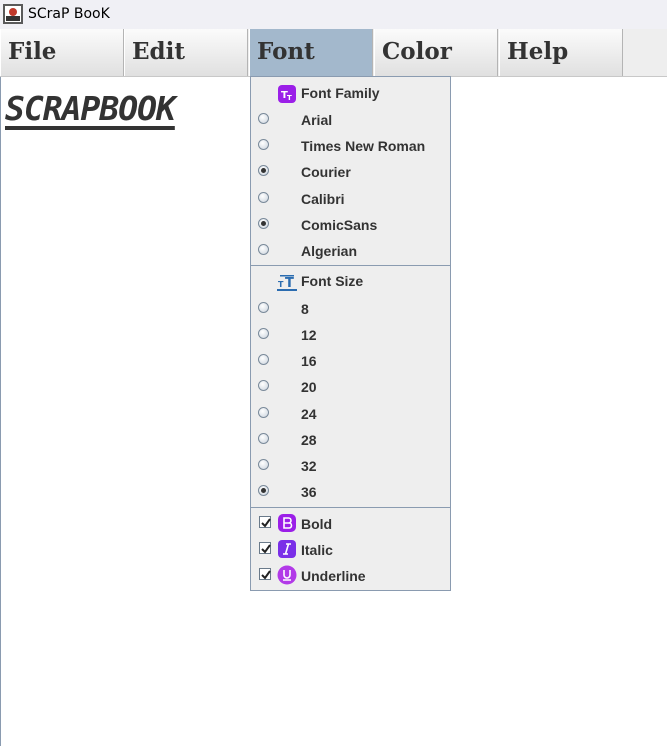  Describe the element at coordinates (309, 387) in the screenshot. I see `menu-item-label: 20` at that location.